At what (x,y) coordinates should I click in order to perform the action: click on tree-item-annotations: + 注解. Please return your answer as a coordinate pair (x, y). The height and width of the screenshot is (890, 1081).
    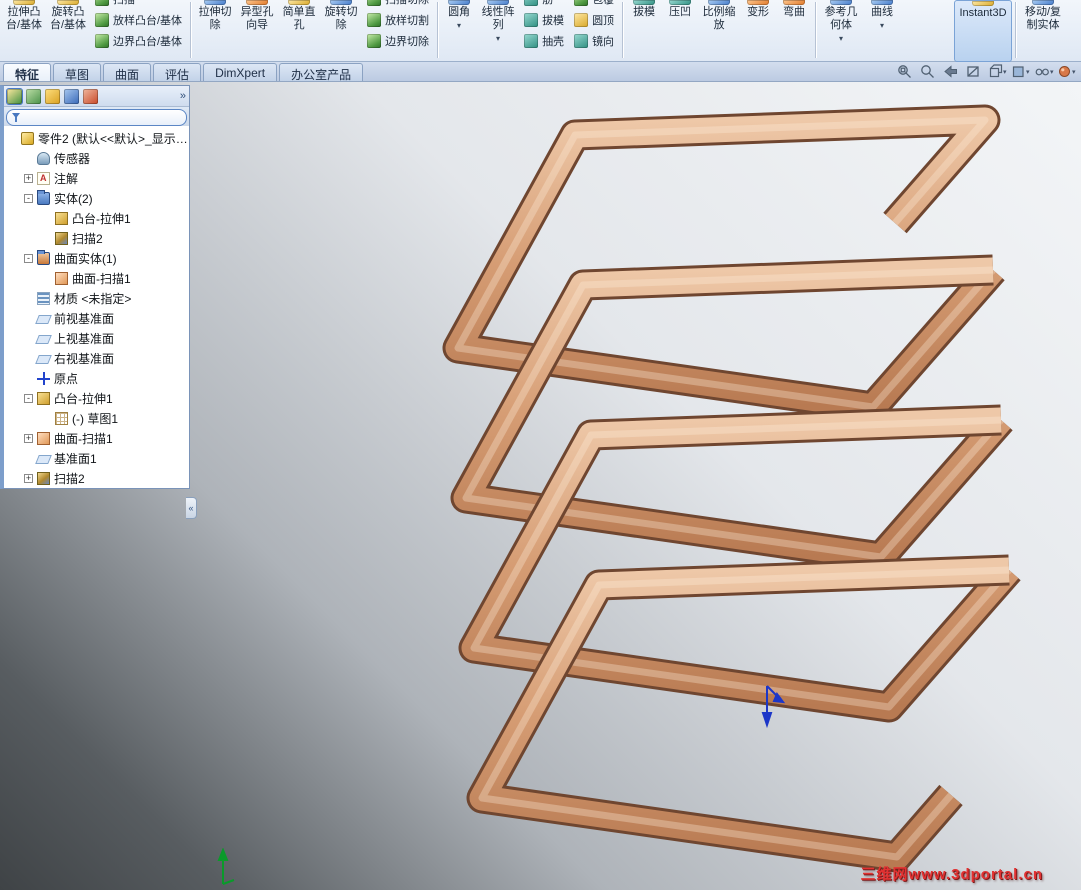
    Looking at the image, I should click on (96, 178).